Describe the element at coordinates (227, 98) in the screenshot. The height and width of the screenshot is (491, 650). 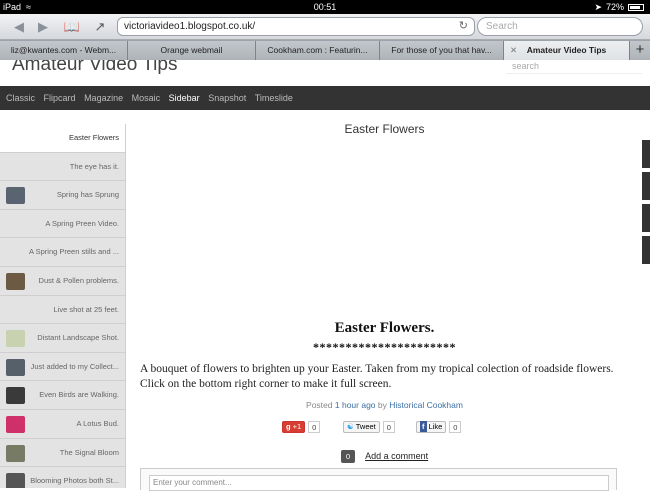
I see `view-snapshot: Snapshot` at that location.